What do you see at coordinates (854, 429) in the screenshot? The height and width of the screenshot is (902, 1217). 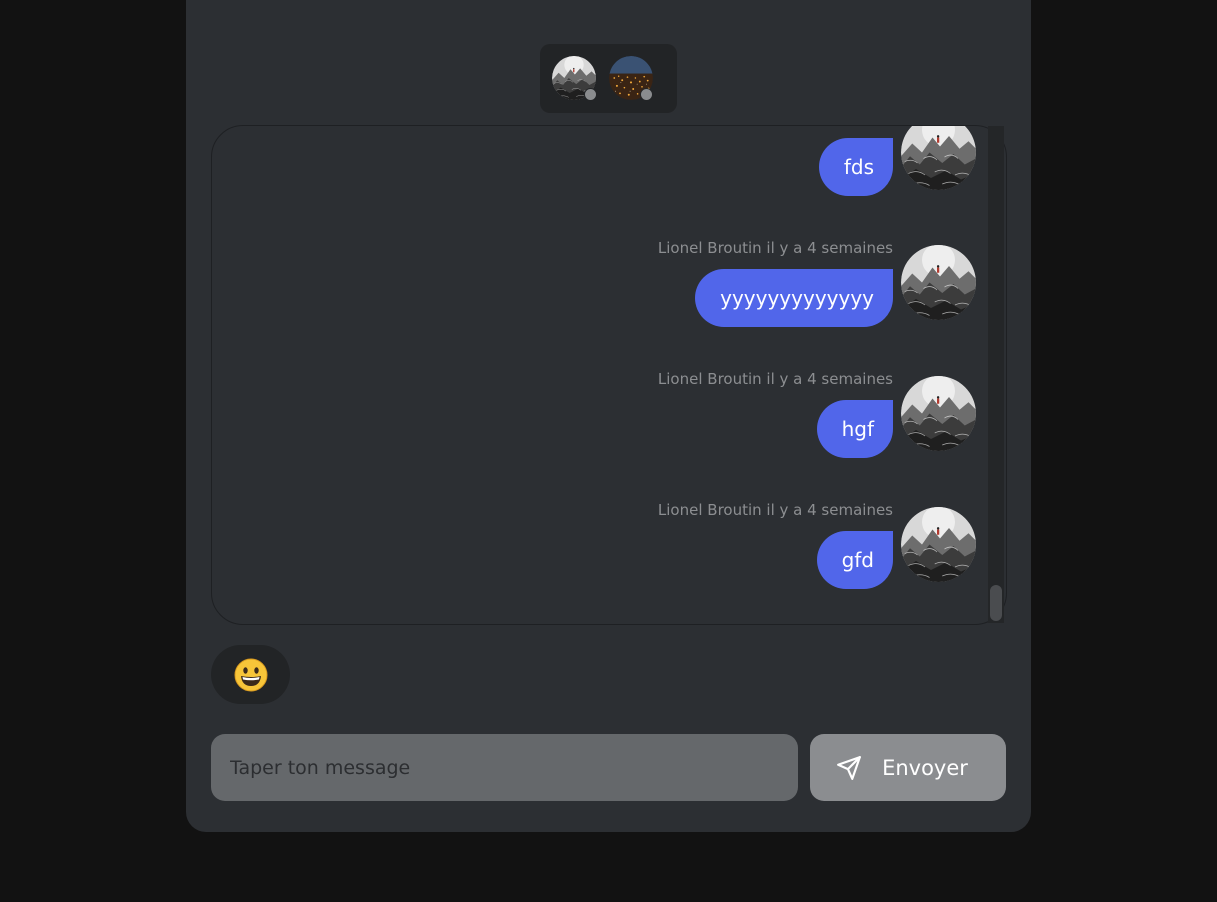 I see `message-bubble: hgf` at bounding box center [854, 429].